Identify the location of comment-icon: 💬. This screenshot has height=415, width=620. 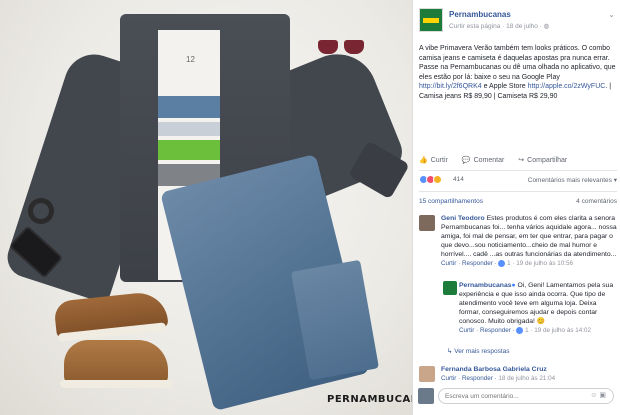
(466, 160).